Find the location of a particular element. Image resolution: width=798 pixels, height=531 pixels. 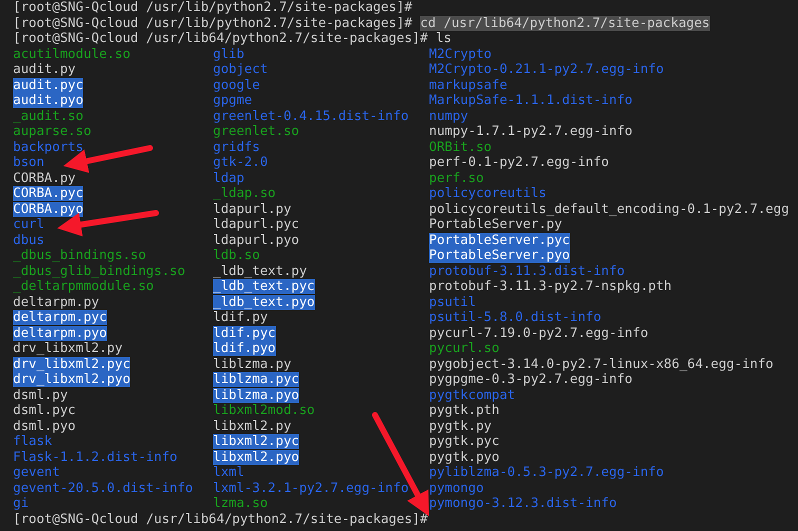

file-name: audit.pyo is located at coordinates (48, 100).